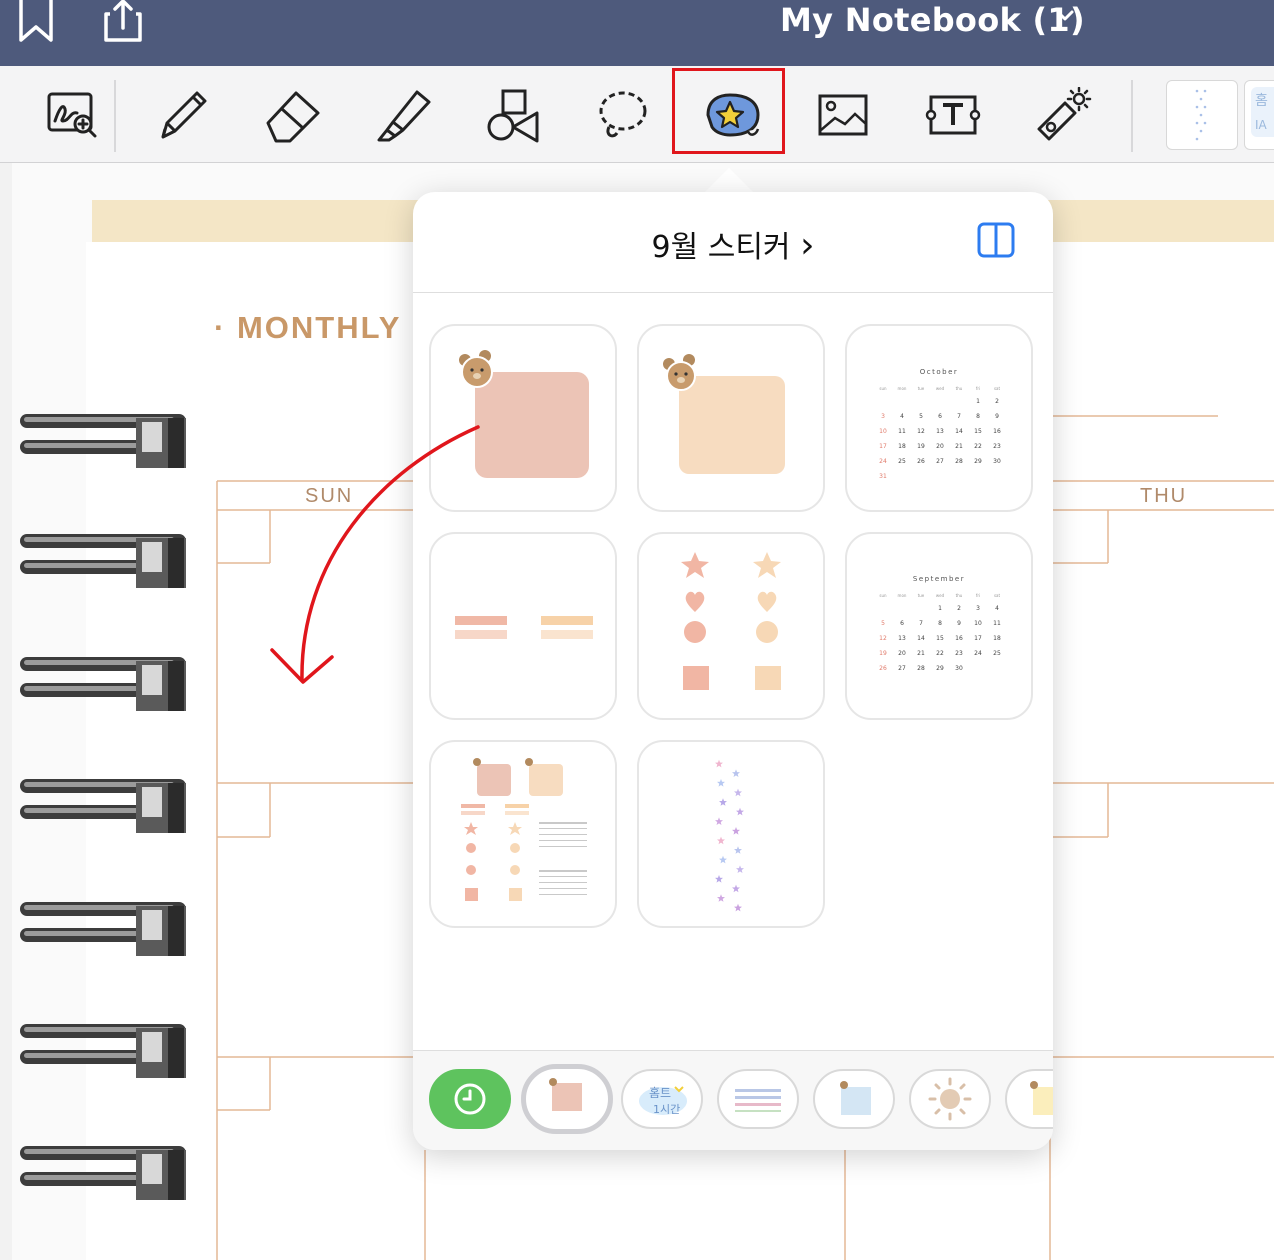 The width and height of the screenshot is (1274, 1260). I want to click on calendar-day: 14, so click(959, 431).